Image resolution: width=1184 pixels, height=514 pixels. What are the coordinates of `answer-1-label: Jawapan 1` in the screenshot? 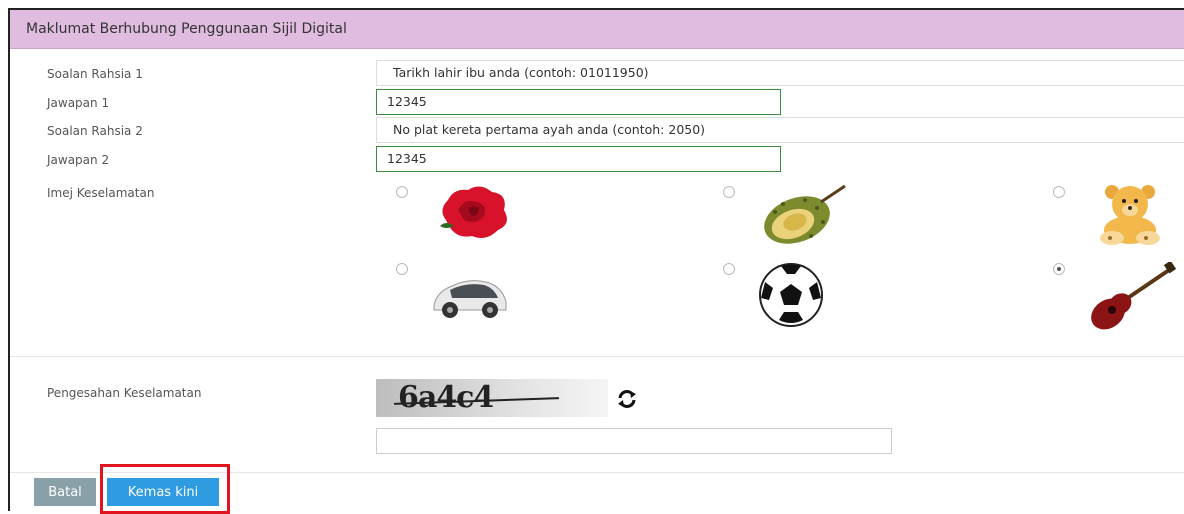 It's located at (78, 103).